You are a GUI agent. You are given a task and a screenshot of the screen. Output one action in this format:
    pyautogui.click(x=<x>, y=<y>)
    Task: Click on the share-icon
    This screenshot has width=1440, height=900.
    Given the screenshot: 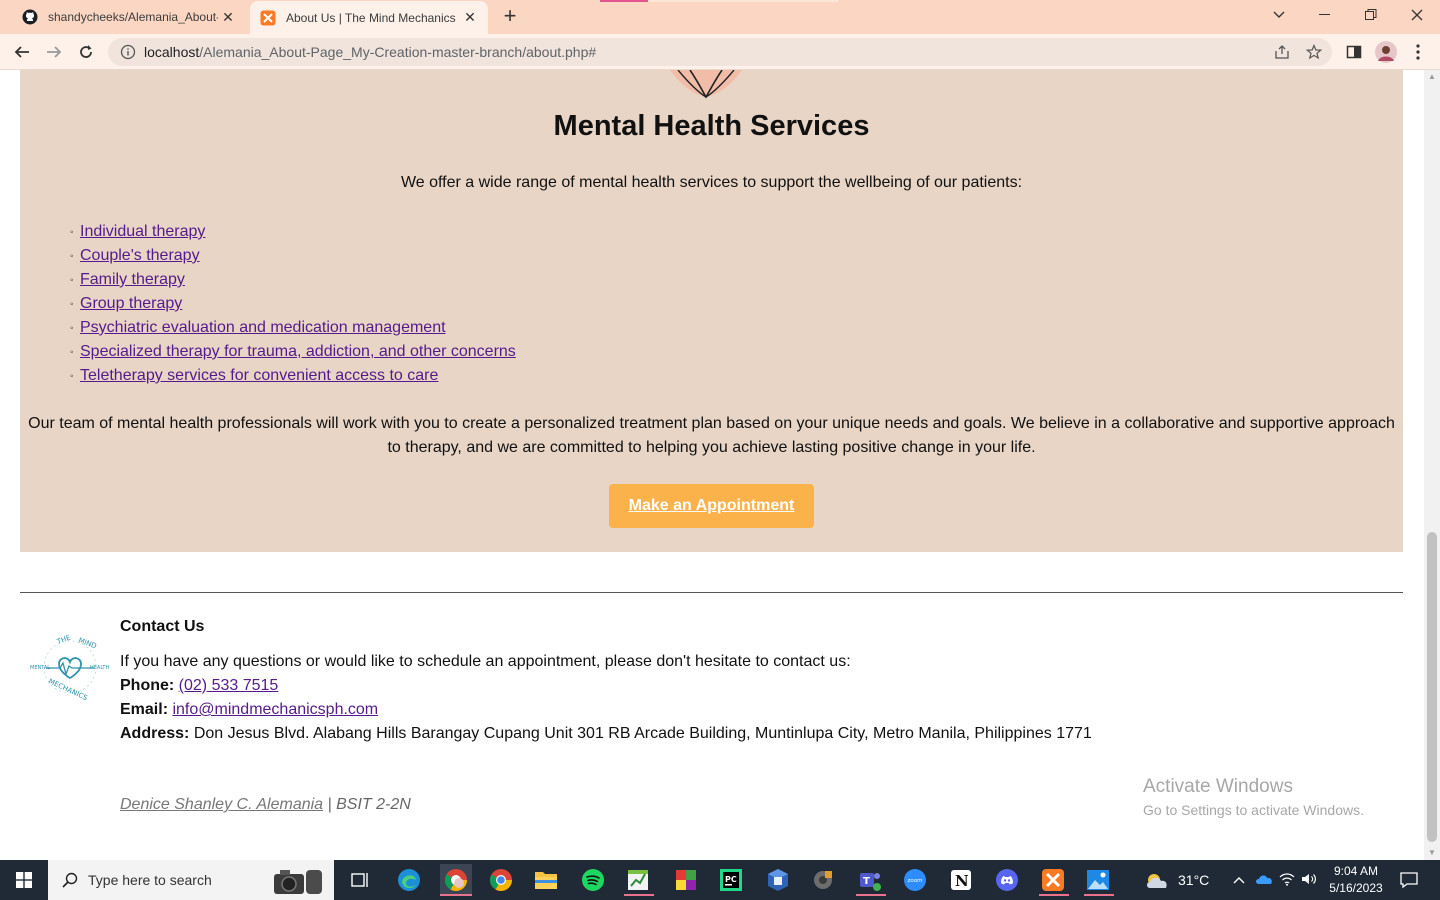 What is the action you would take?
    pyautogui.click(x=1282, y=52)
    